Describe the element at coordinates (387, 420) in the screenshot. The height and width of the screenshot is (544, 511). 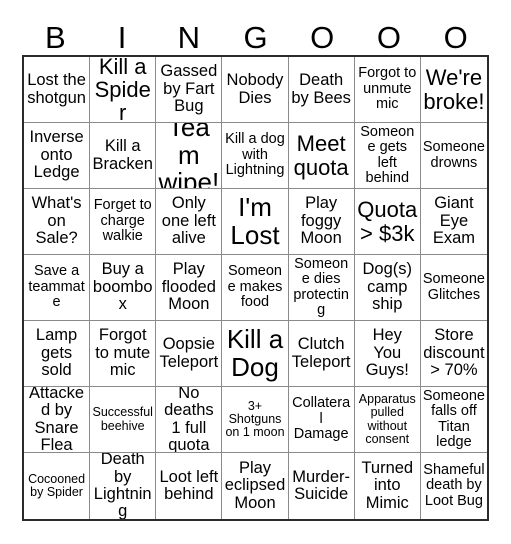
I see `bingo-cell: Apparatus pulled without consent` at that location.